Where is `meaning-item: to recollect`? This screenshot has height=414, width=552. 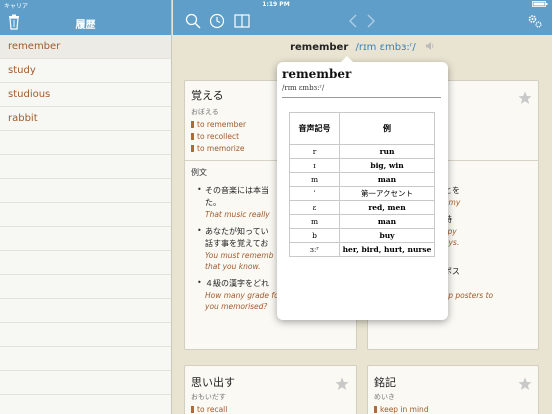
meaning-item: to recollect is located at coordinates (218, 137).